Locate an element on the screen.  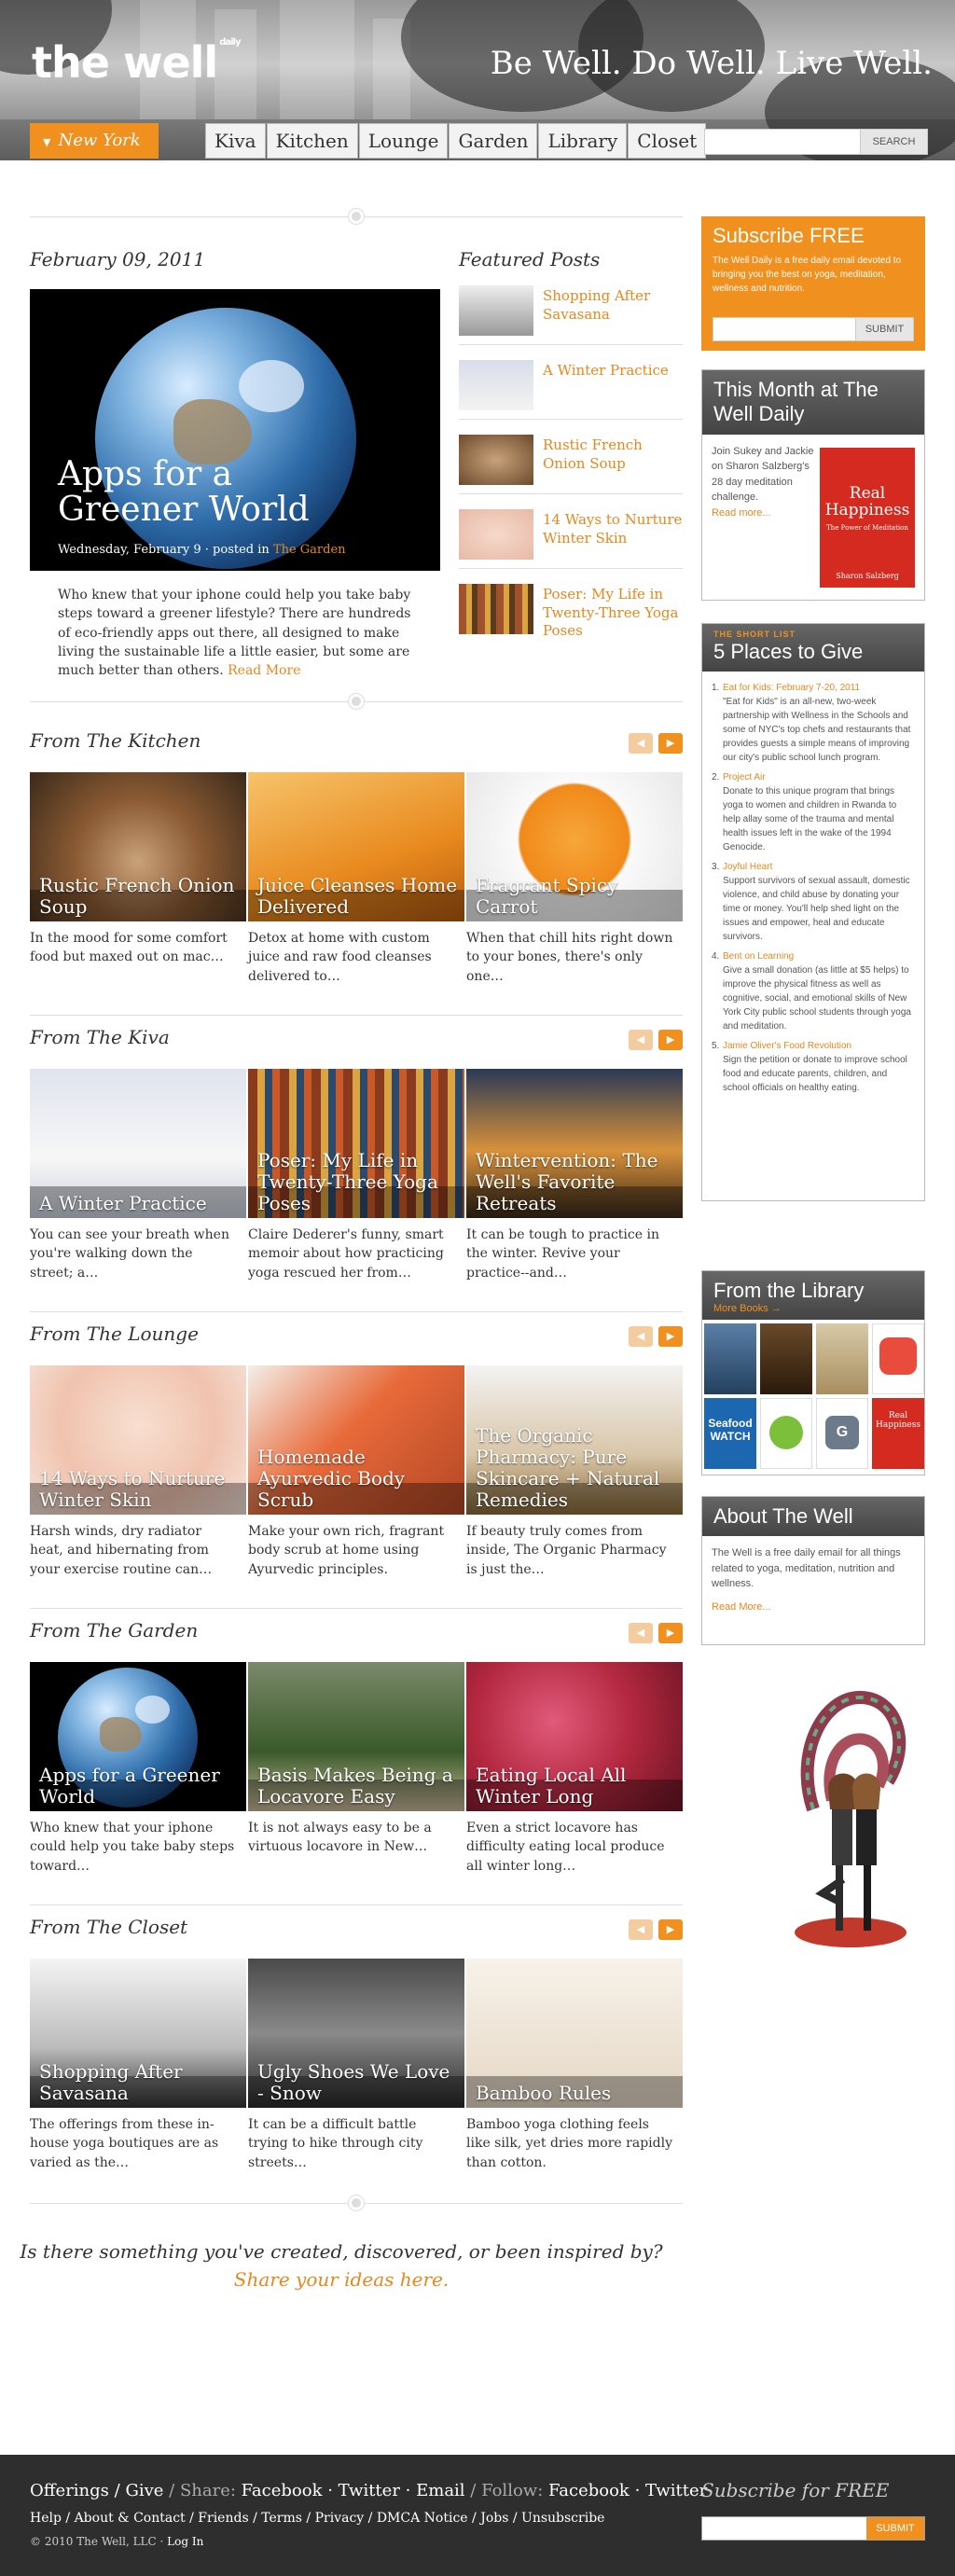
post-caption: A Winter Practice is located at coordinates (140, 1203).